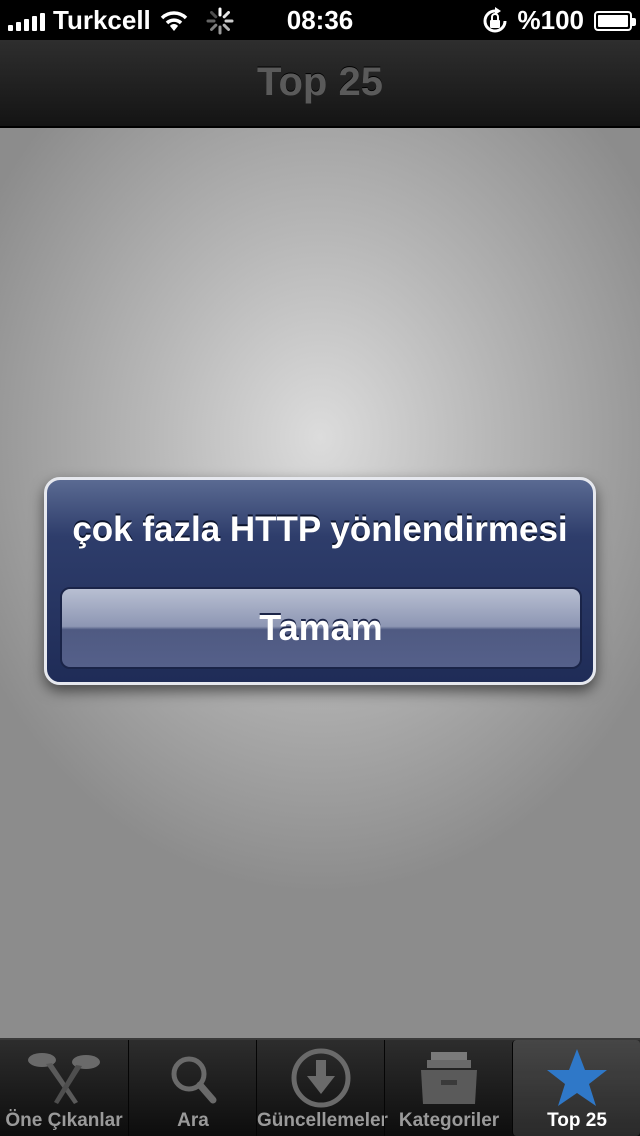 This screenshot has width=640, height=1136. Describe the element at coordinates (577, 1120) in the screenshot. I see `tab-label: Top 25` at that location.